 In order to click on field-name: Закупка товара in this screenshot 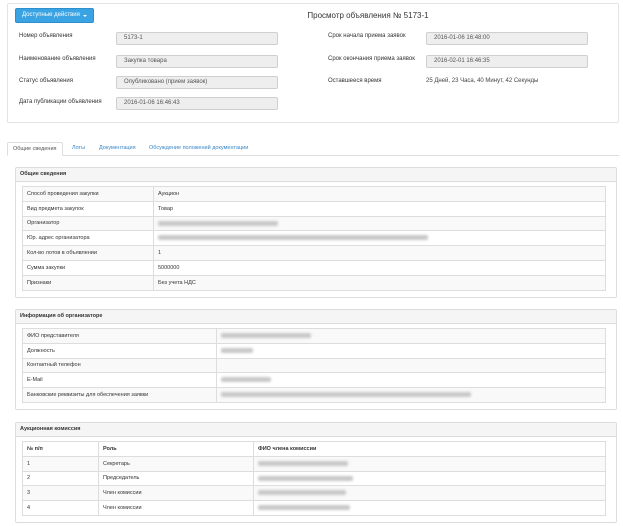, I will do `click(197, 61)`.